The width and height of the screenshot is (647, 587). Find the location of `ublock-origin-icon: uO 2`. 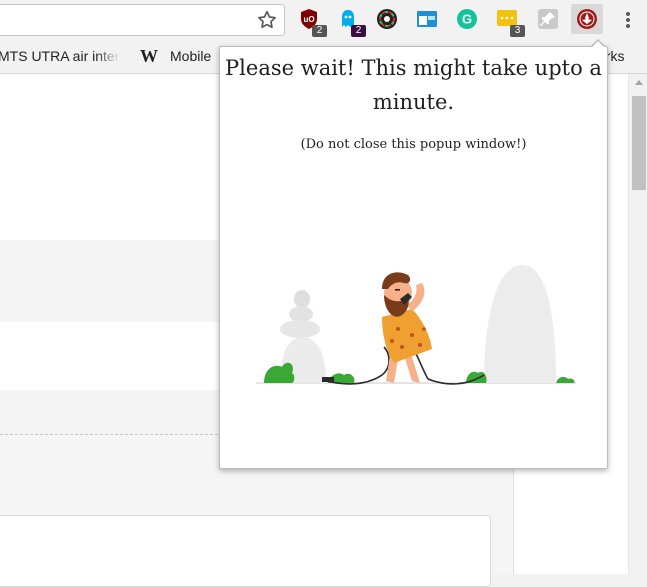

ublock-origin-icon: uO 2 is located at coordinates (312, 22).